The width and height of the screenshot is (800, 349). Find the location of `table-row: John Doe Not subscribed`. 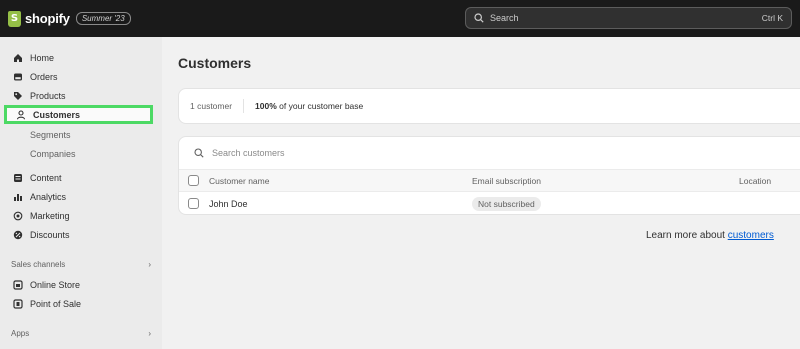

table-row: John Doe Not subscribed is located at coordinates (489, 203).